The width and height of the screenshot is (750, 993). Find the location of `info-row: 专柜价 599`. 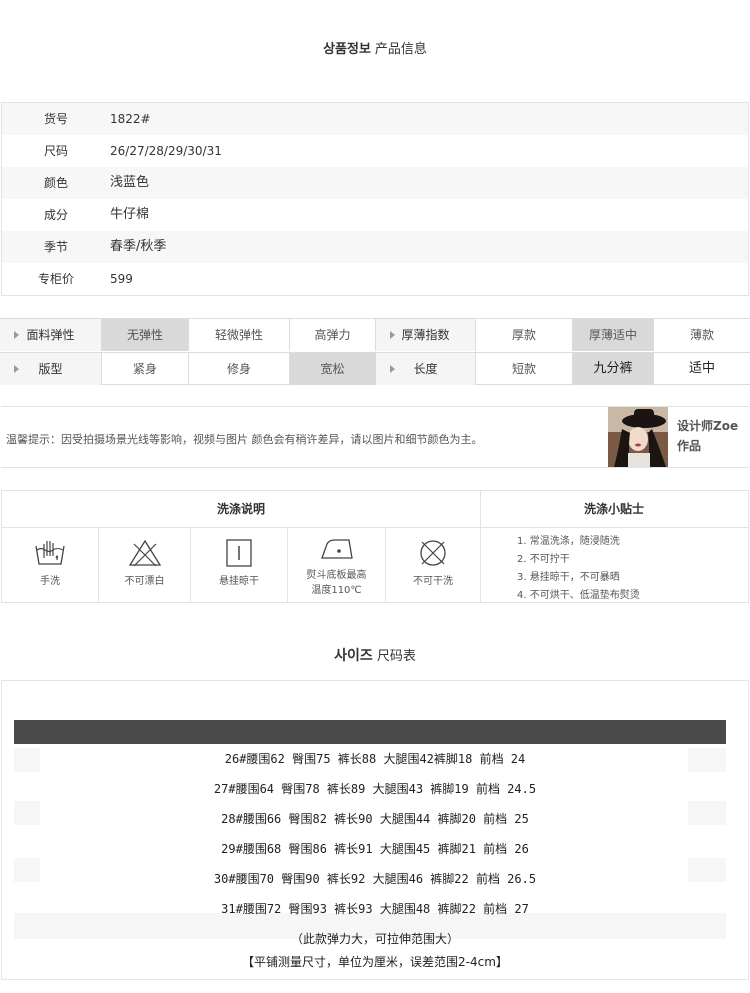

info-row: 专柜价 599 is located at coordinates (375, 279).